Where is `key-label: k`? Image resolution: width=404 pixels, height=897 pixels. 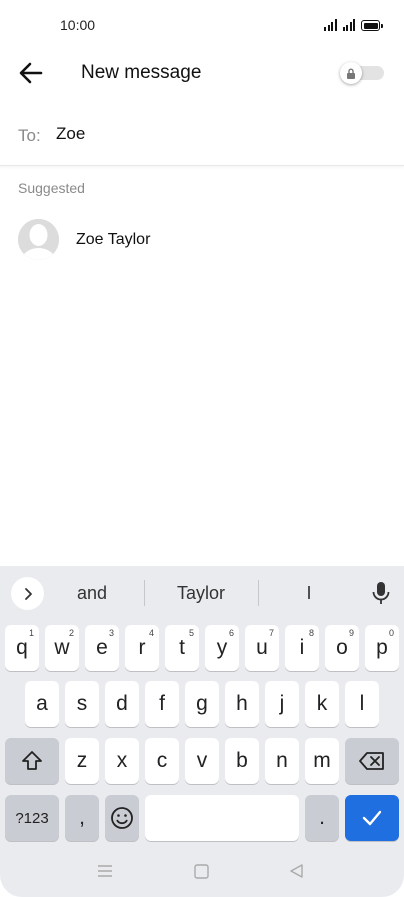
key-label: k is located at coordinates (322, 703).